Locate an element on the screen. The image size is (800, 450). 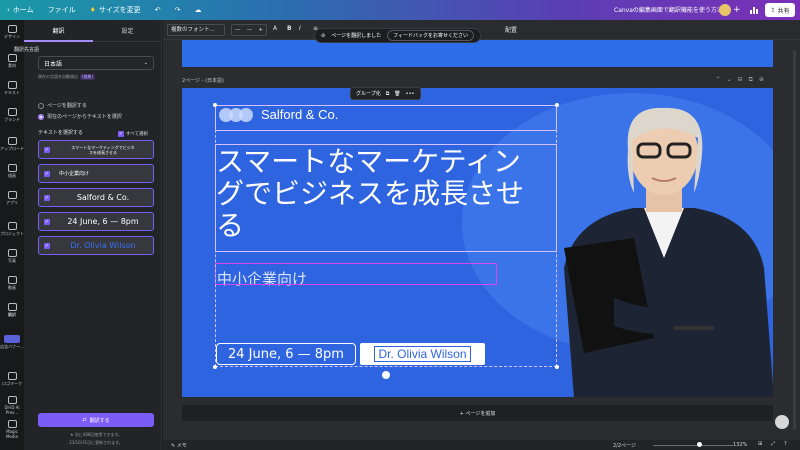
text-item-logo: ✓ Salford & Co. is located at coordinates (96, 197).